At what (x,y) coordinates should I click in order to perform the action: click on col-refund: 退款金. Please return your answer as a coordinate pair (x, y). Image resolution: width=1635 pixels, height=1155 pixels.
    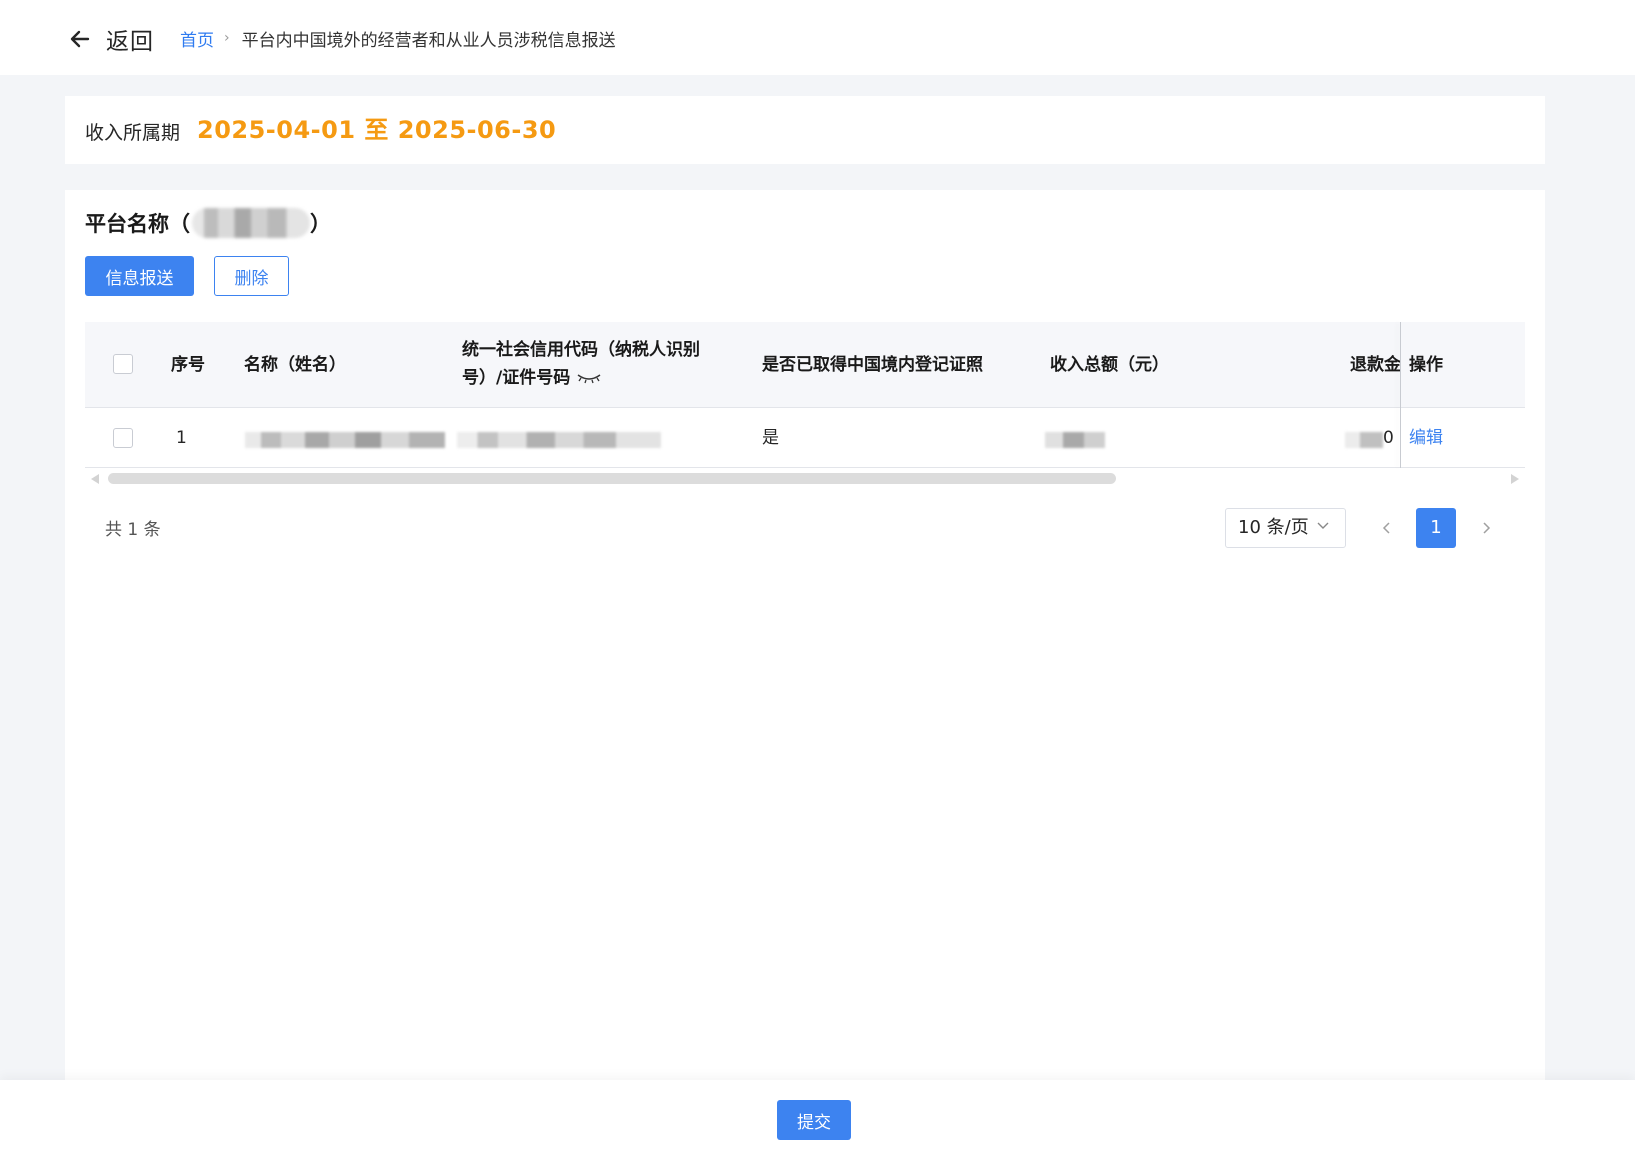
    Looking at the image, I should click on (1375, 365).